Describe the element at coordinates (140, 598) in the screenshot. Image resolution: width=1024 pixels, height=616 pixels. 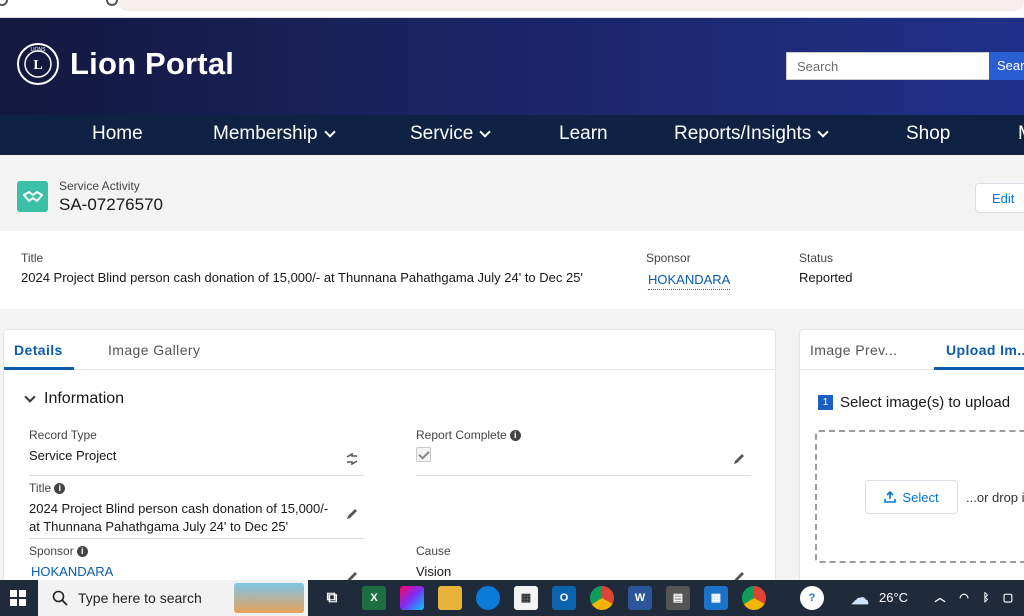
I see `taskbar-search-text: Type here to search` at that location.